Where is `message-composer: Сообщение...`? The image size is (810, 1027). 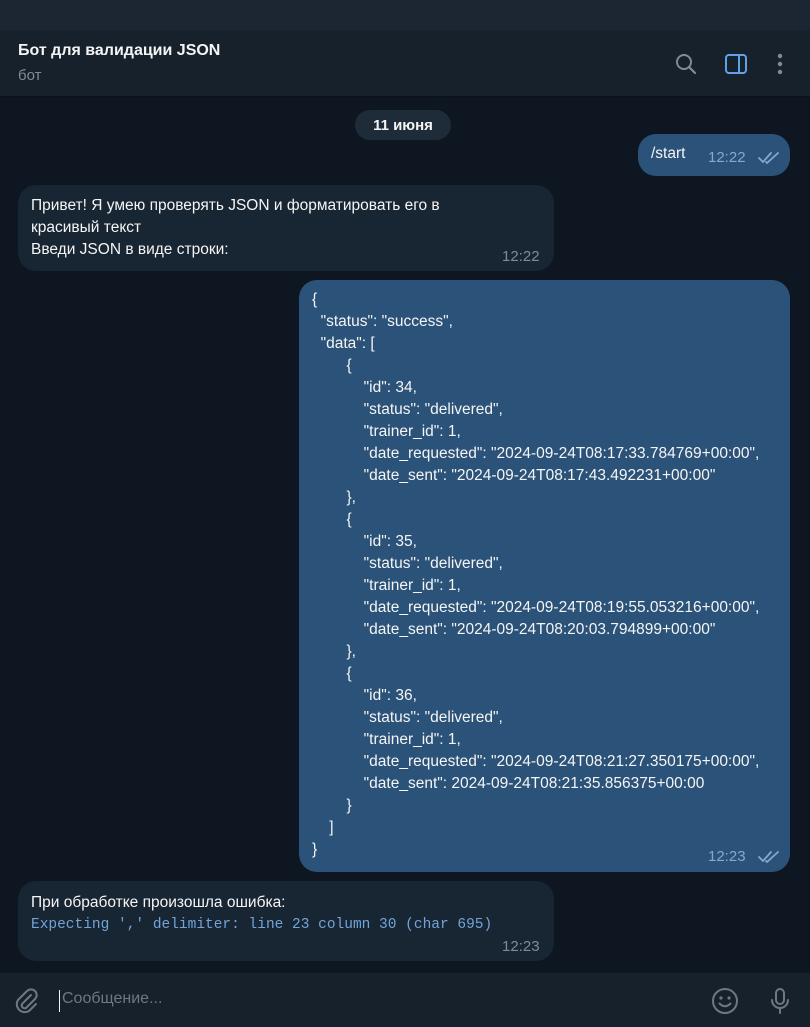 message-composer: Сообщение... is located at coordinates (405, 1000).